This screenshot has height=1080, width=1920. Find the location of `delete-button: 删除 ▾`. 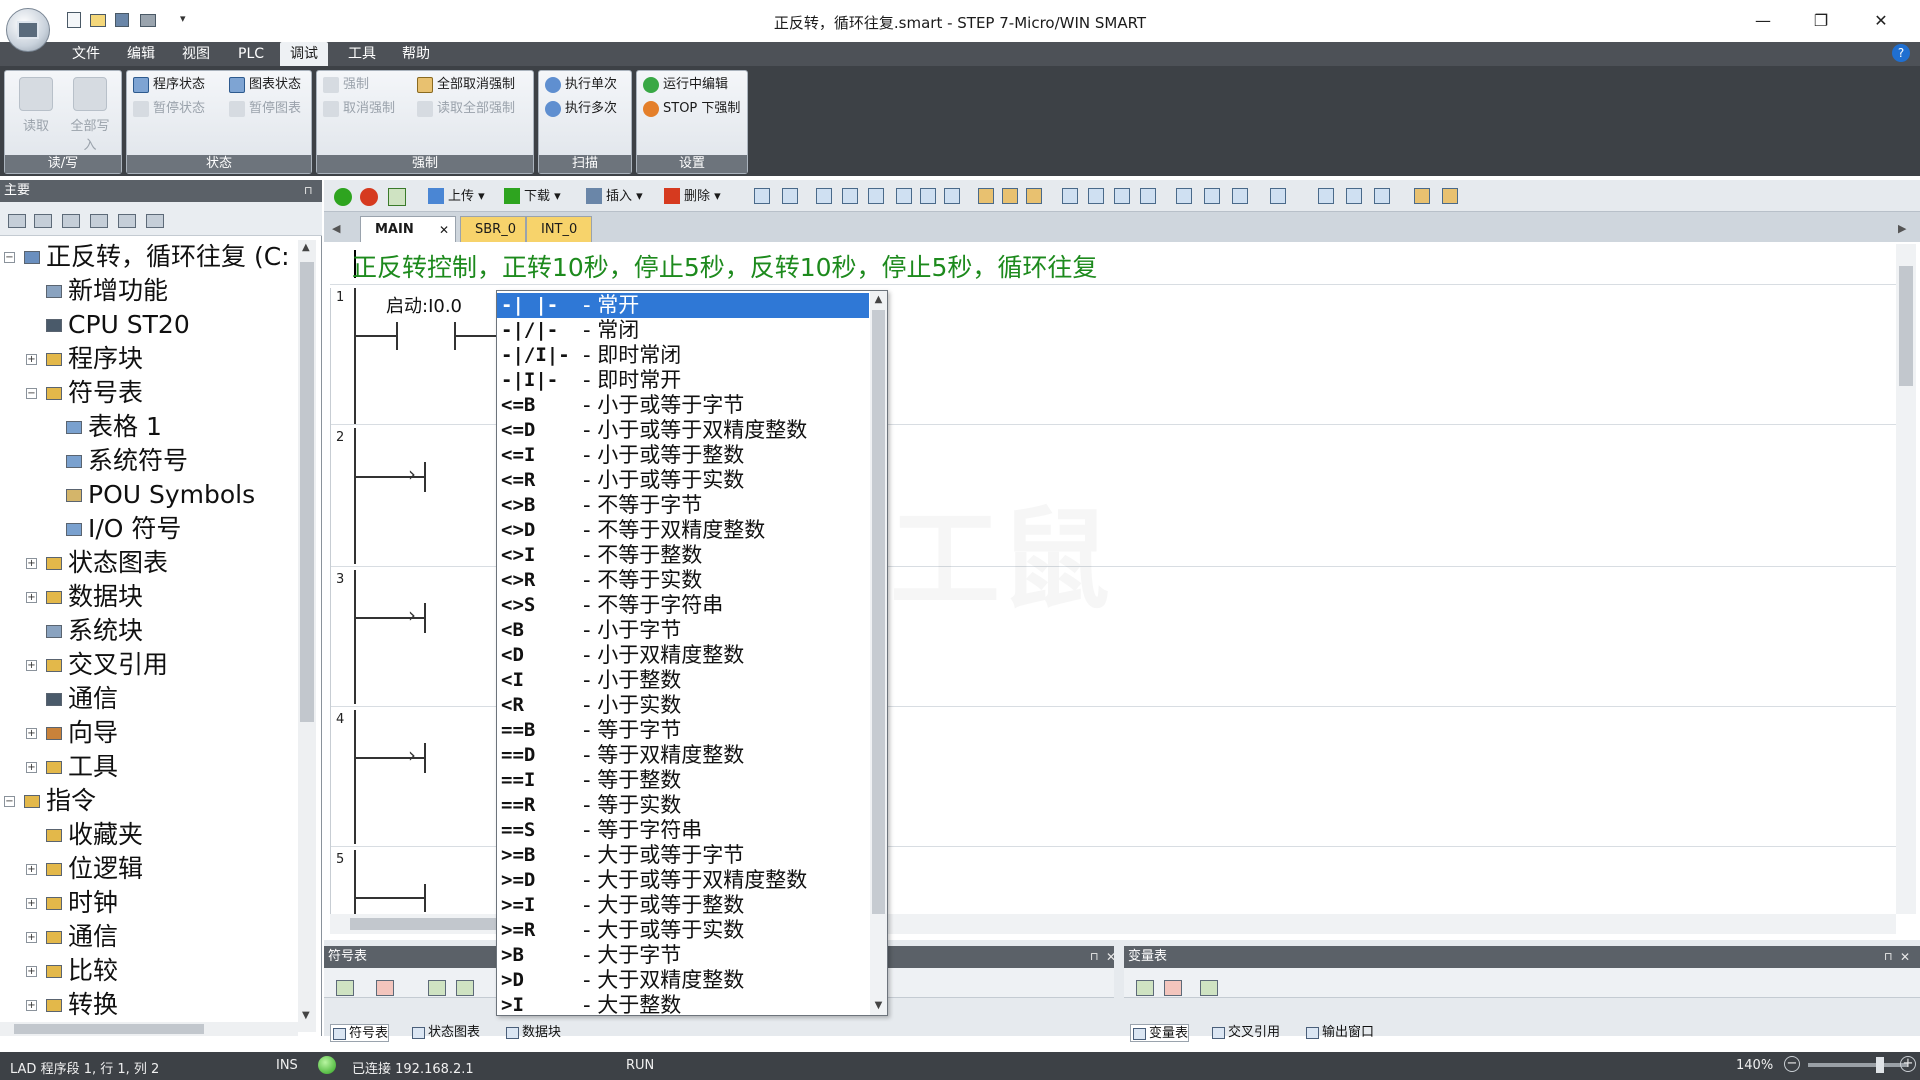

delete-button: 删除 ▾ is located at coordinates (692, 197).